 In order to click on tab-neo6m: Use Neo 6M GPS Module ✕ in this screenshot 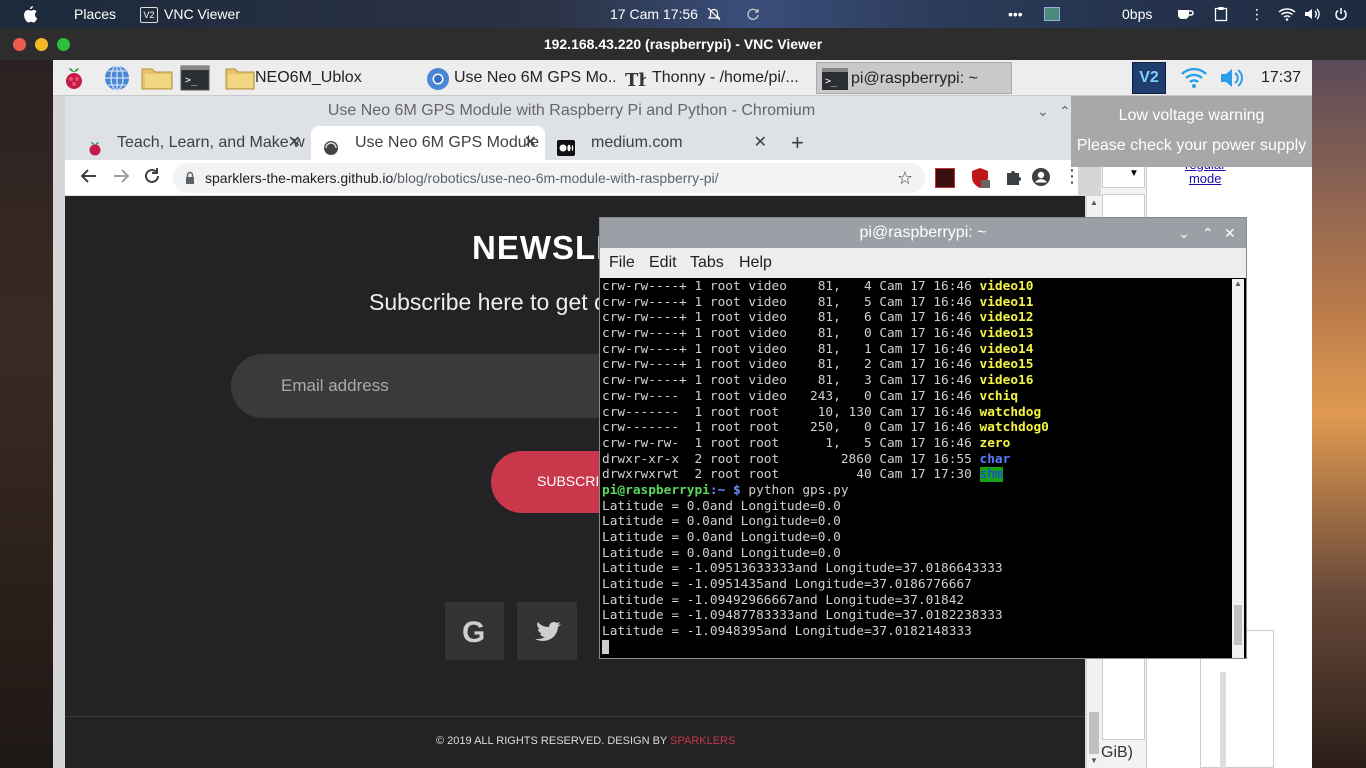, I will do `click(428, 143)`.